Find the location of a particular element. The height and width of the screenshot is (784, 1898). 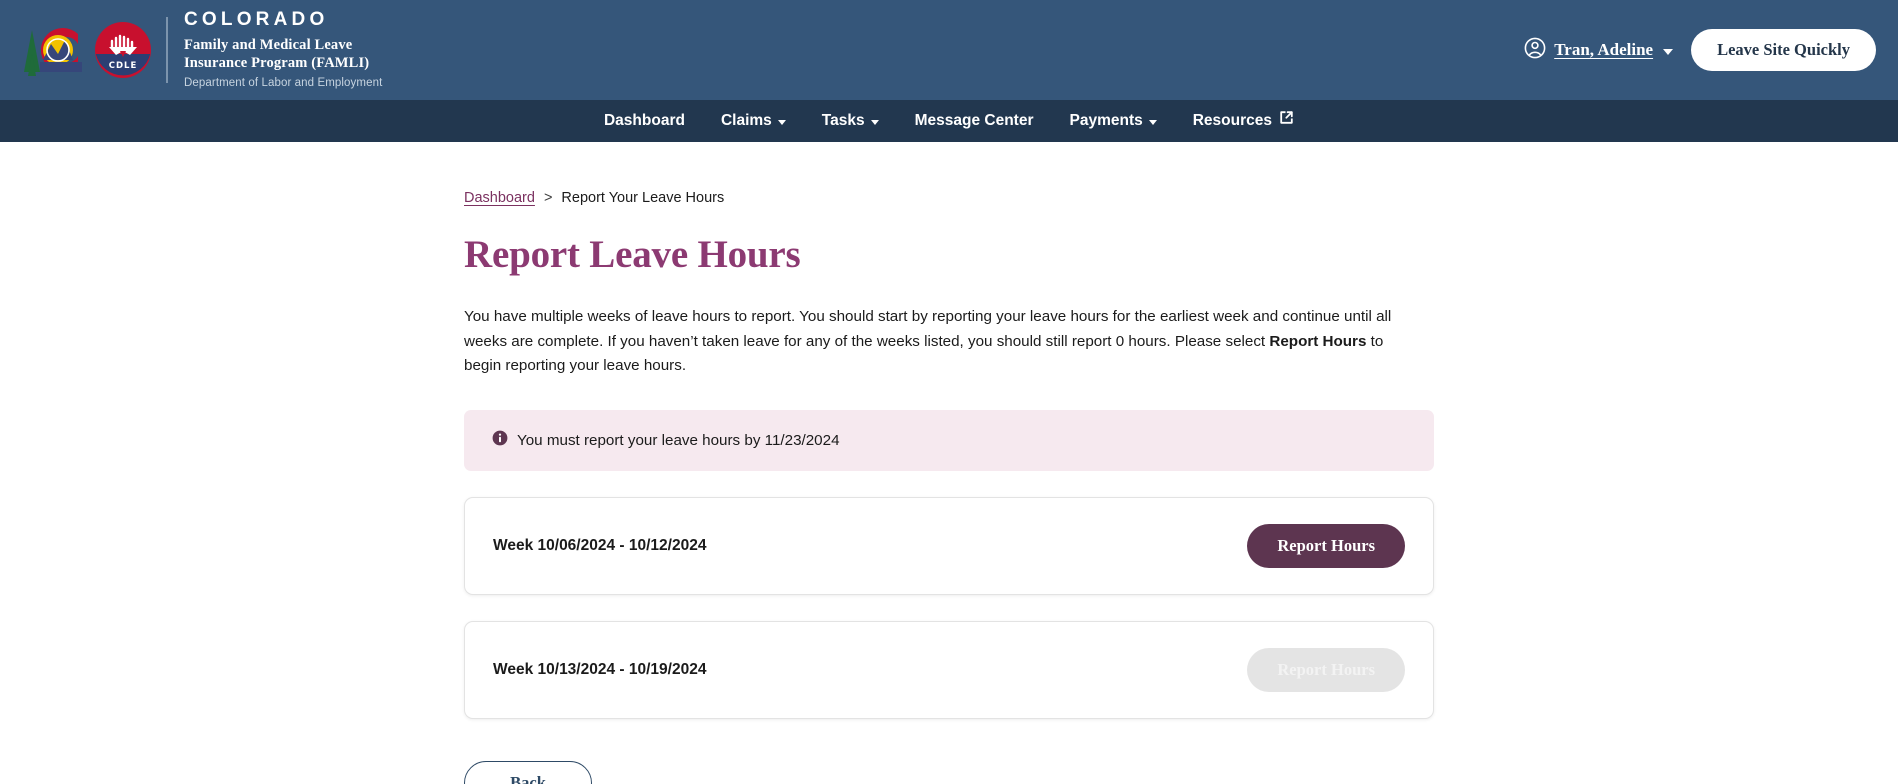

breadcrumb-link-dashboard: Dashboard is located at coordinates (499, 198).